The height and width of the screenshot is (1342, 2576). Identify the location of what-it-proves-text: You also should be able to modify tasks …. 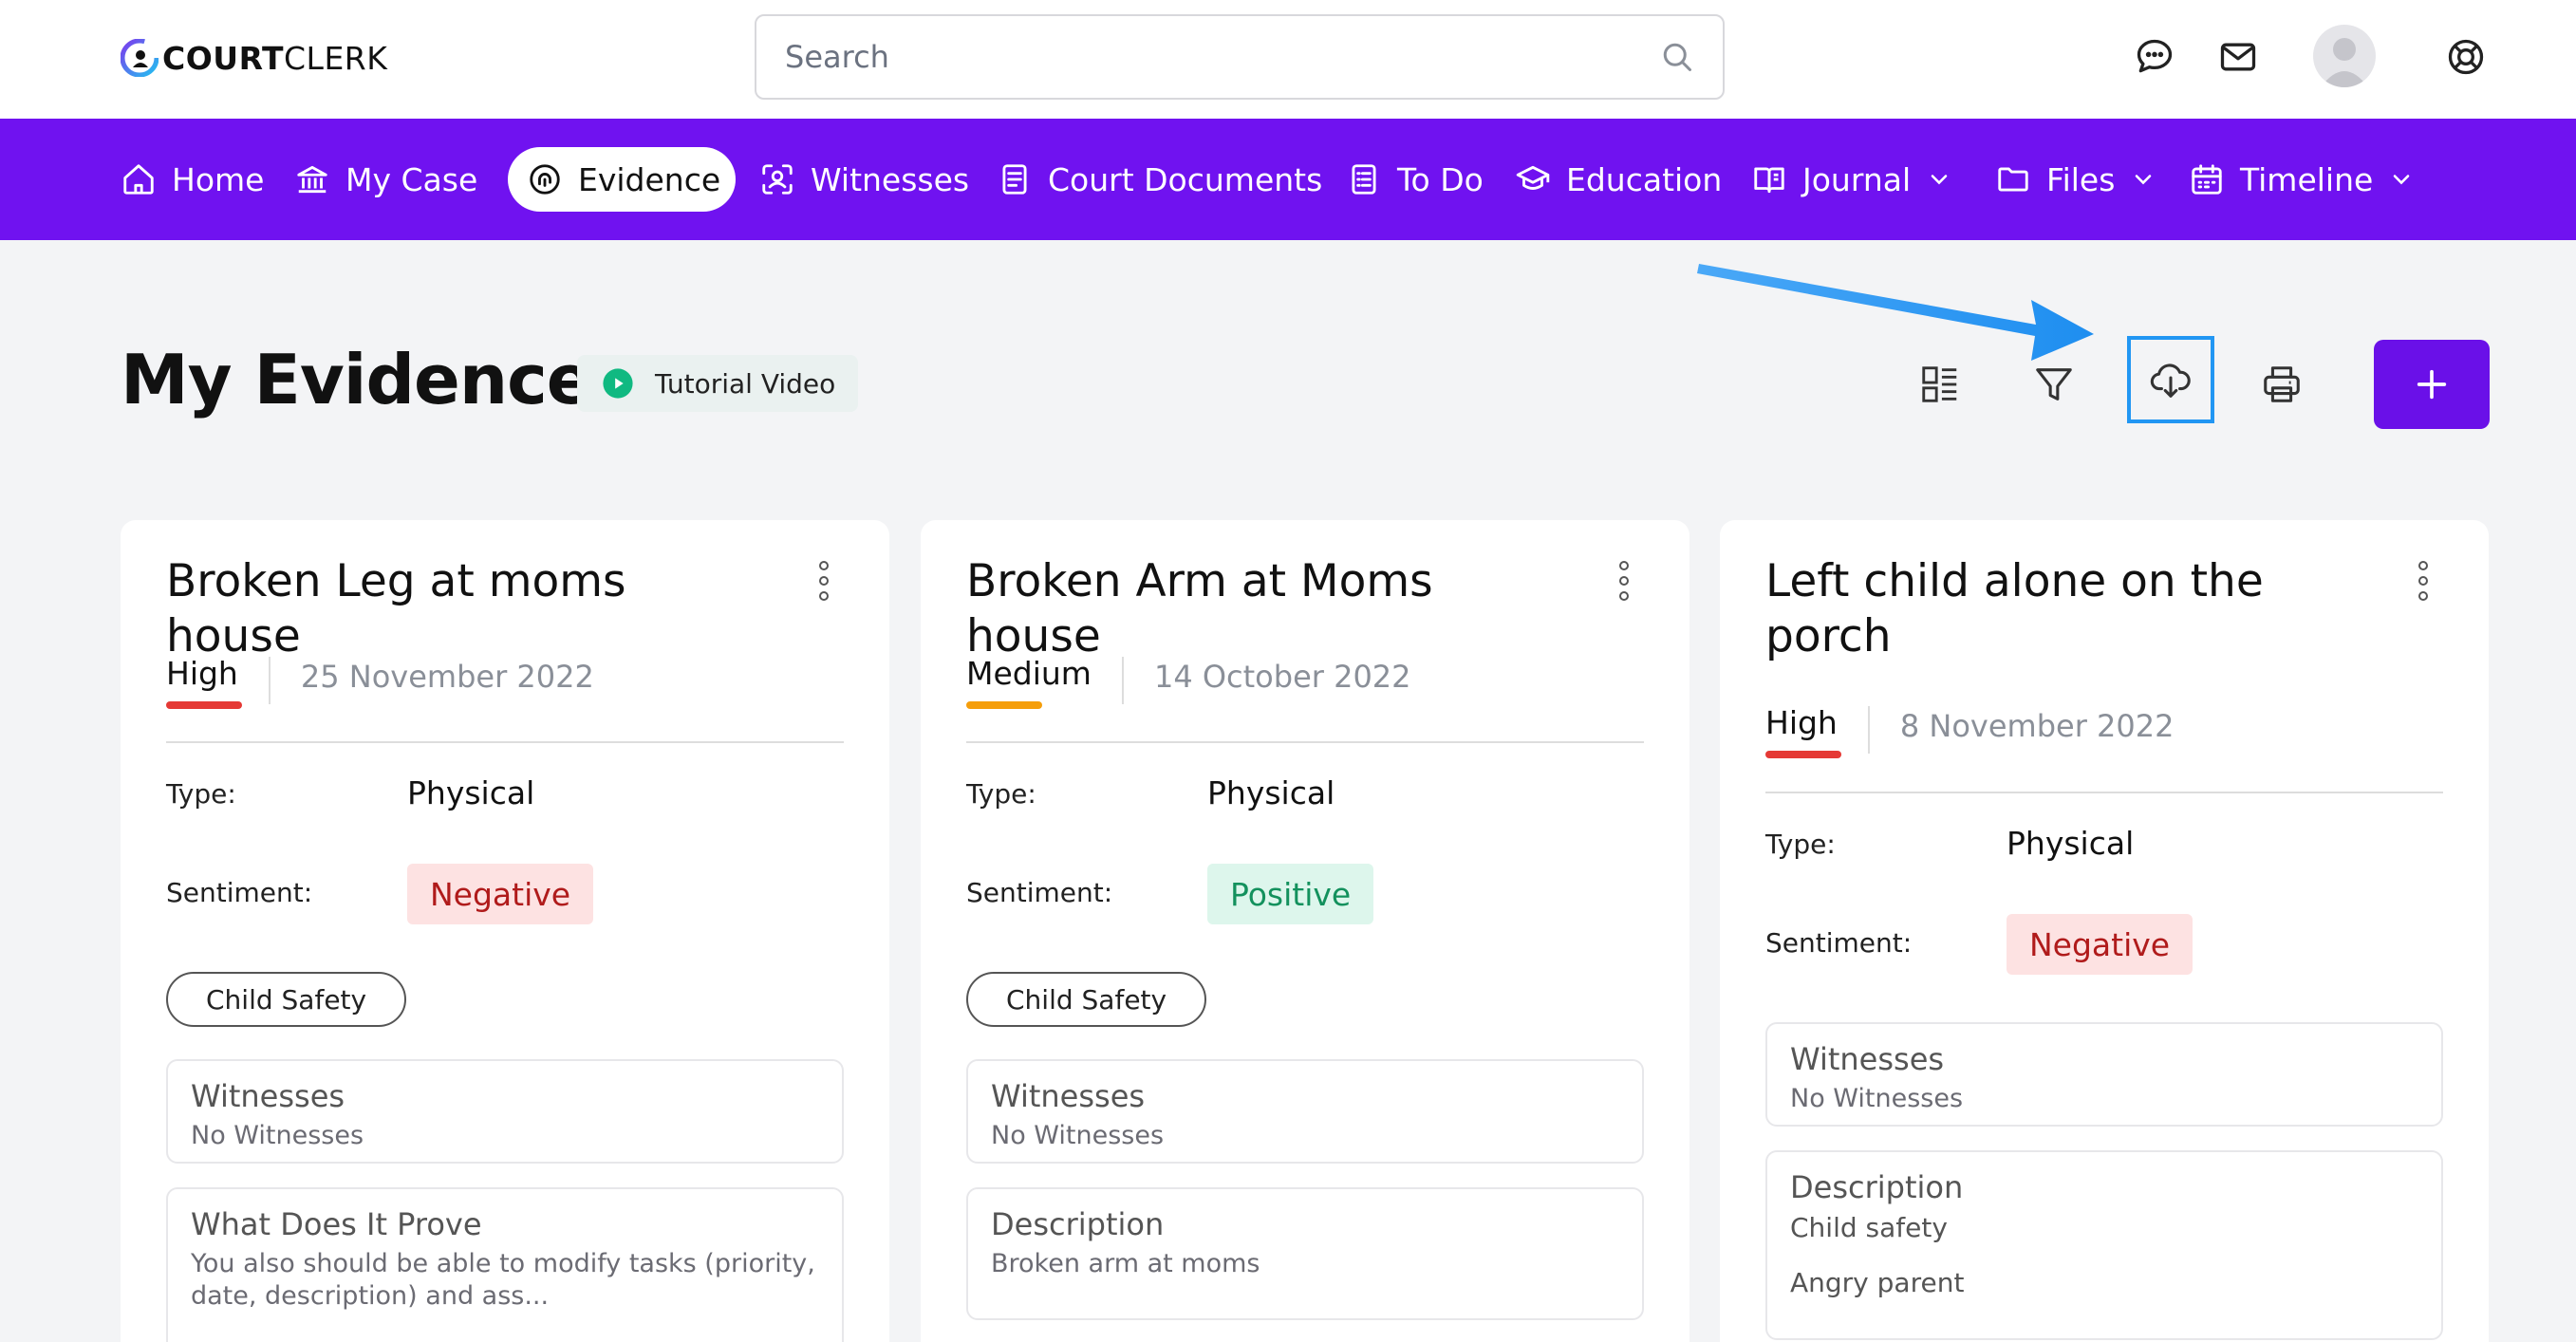
(503, 1280).